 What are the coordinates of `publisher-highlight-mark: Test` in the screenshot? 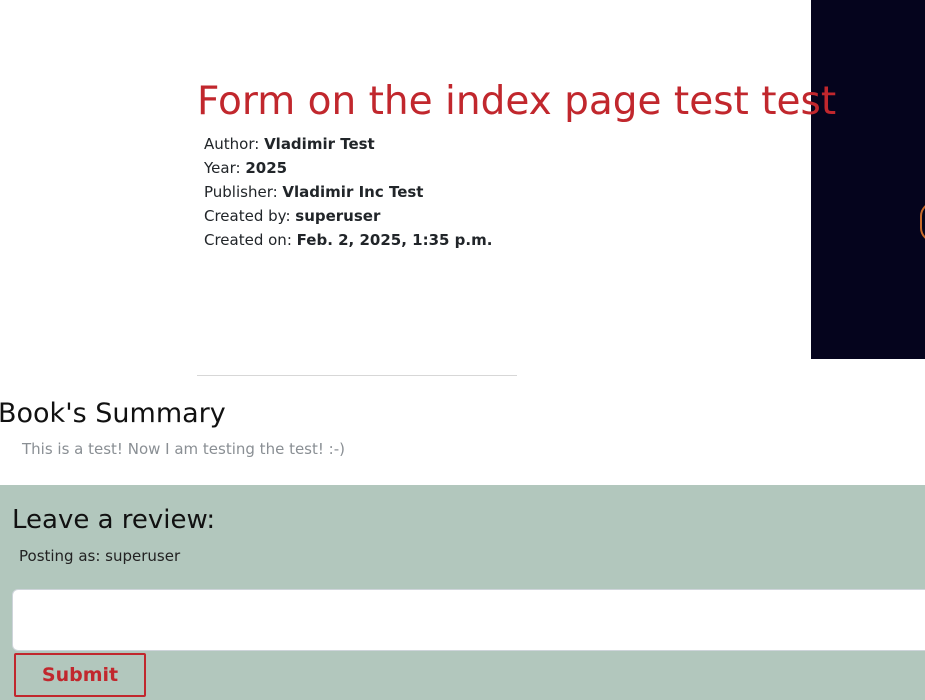 It's located at (407, 193).